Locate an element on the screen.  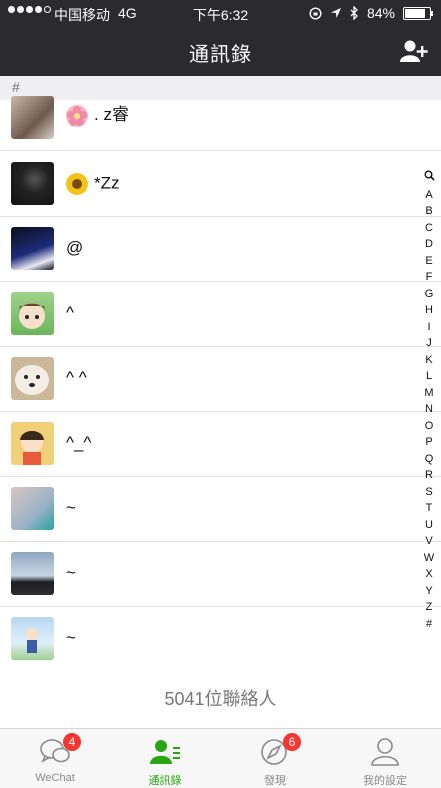
index-letter: E is located at coordinates (429, 261).